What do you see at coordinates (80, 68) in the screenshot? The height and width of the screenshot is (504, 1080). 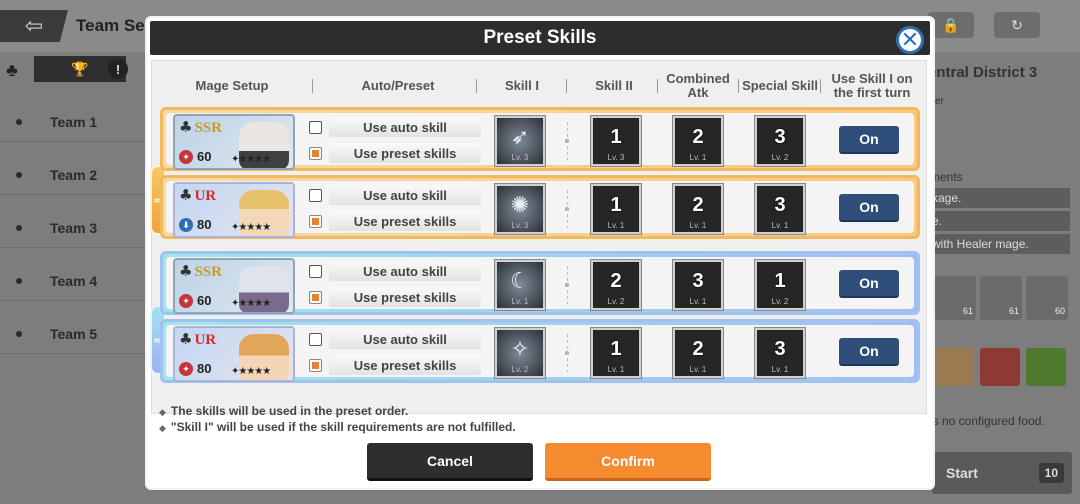 I see `trophy-icon: 🏆` at bounding box center [80, 68].